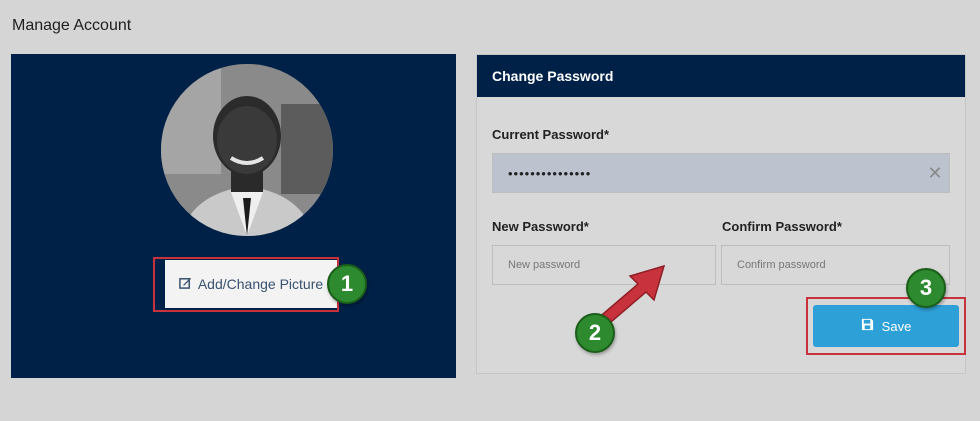  What do you see at coordinates (347, 284) in the screenshot?
I see `step-badge-1: 1` at bounding box center [347, 284].